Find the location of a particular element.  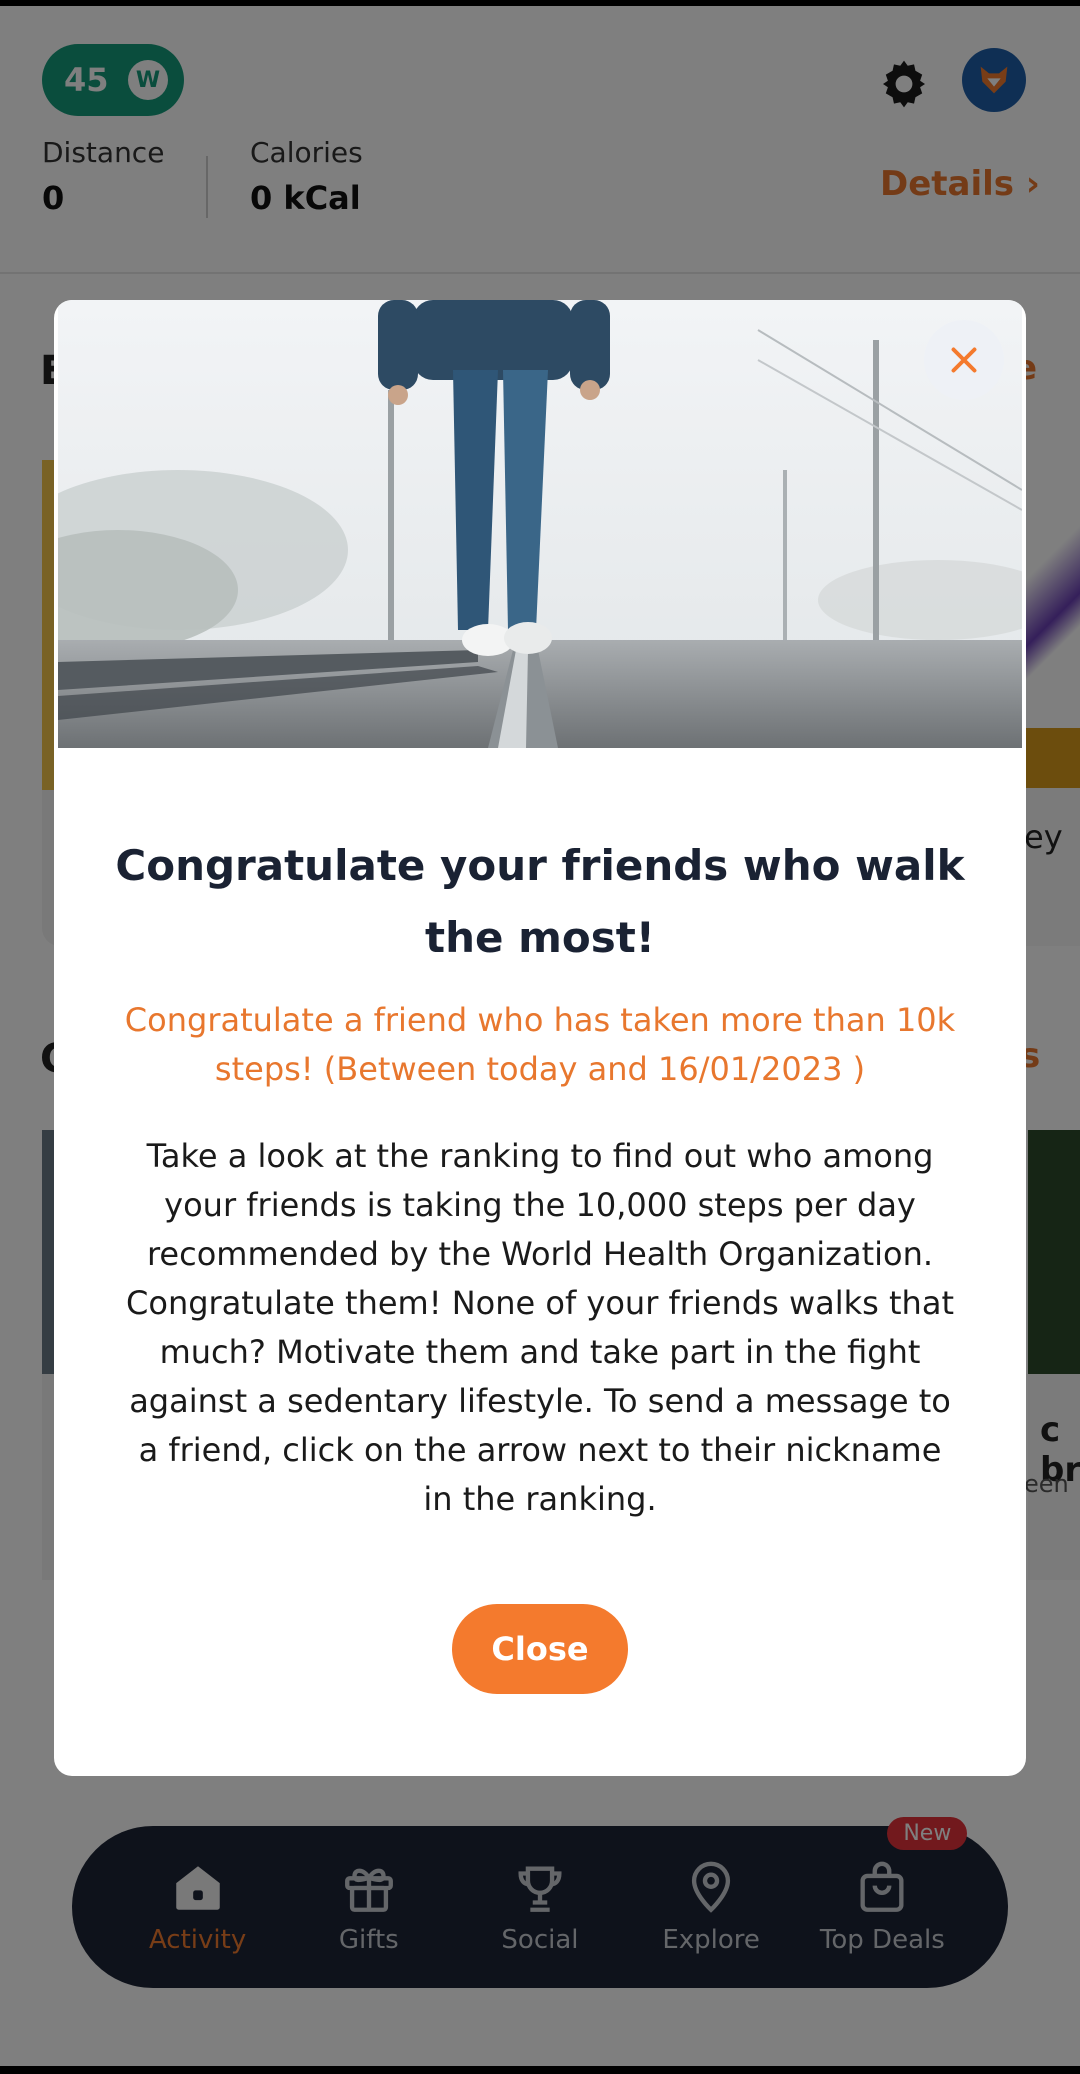

close-icon is located at coordinates (964, 360).